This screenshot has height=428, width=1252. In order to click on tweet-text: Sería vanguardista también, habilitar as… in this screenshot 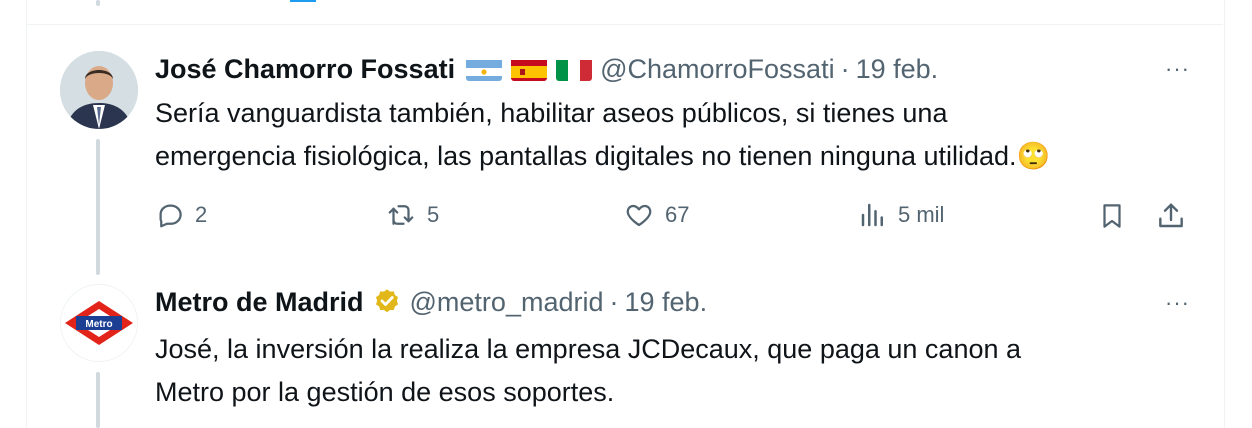, I will do `click(602, 135)`.